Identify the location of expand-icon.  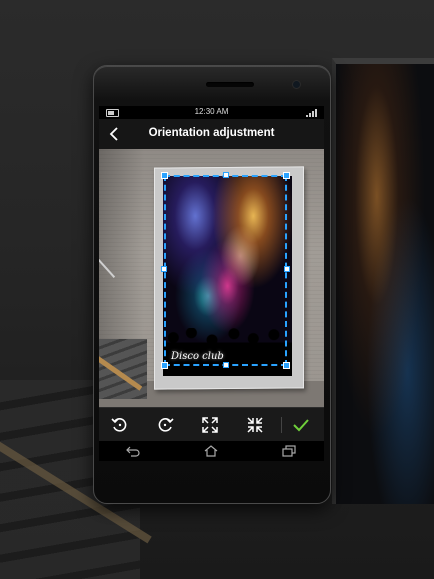
(210, 425).